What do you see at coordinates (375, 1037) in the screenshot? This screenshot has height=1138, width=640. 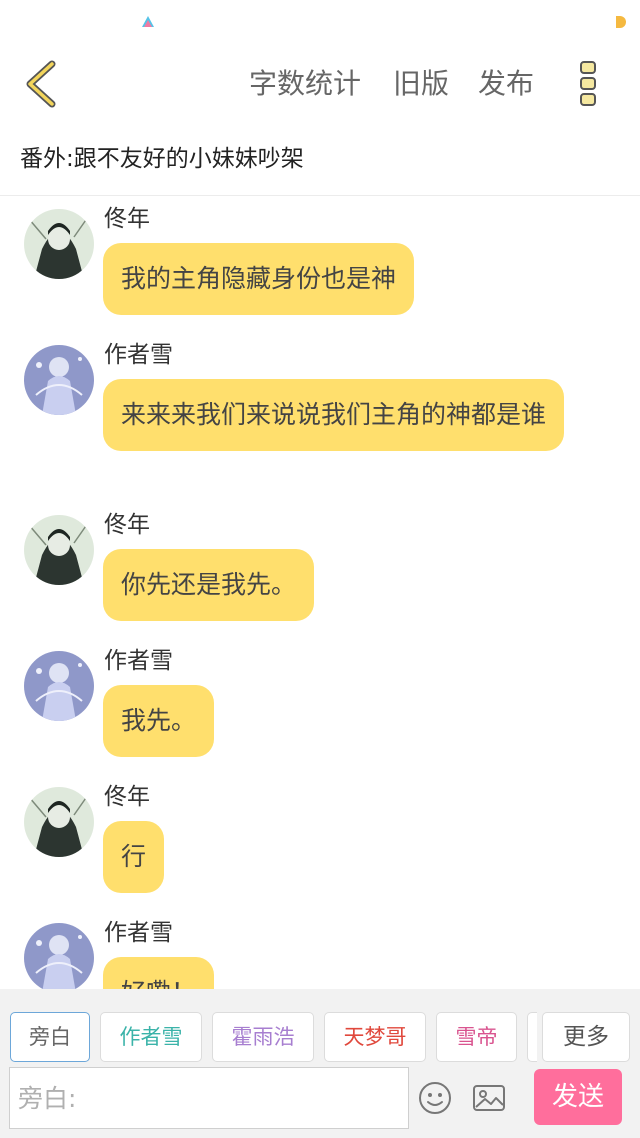 I see `role-chip-tianmeng: 天梦哥` at bounding box center [375, 1037].